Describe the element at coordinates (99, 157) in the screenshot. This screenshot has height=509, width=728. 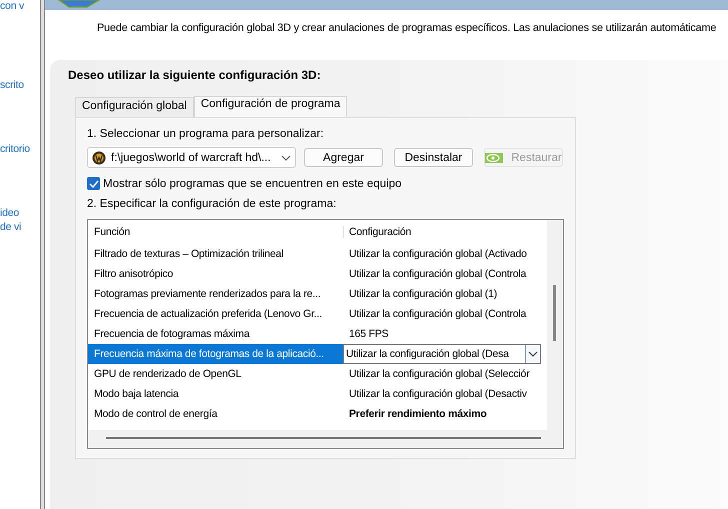
I see `emblem-icon` at that location.